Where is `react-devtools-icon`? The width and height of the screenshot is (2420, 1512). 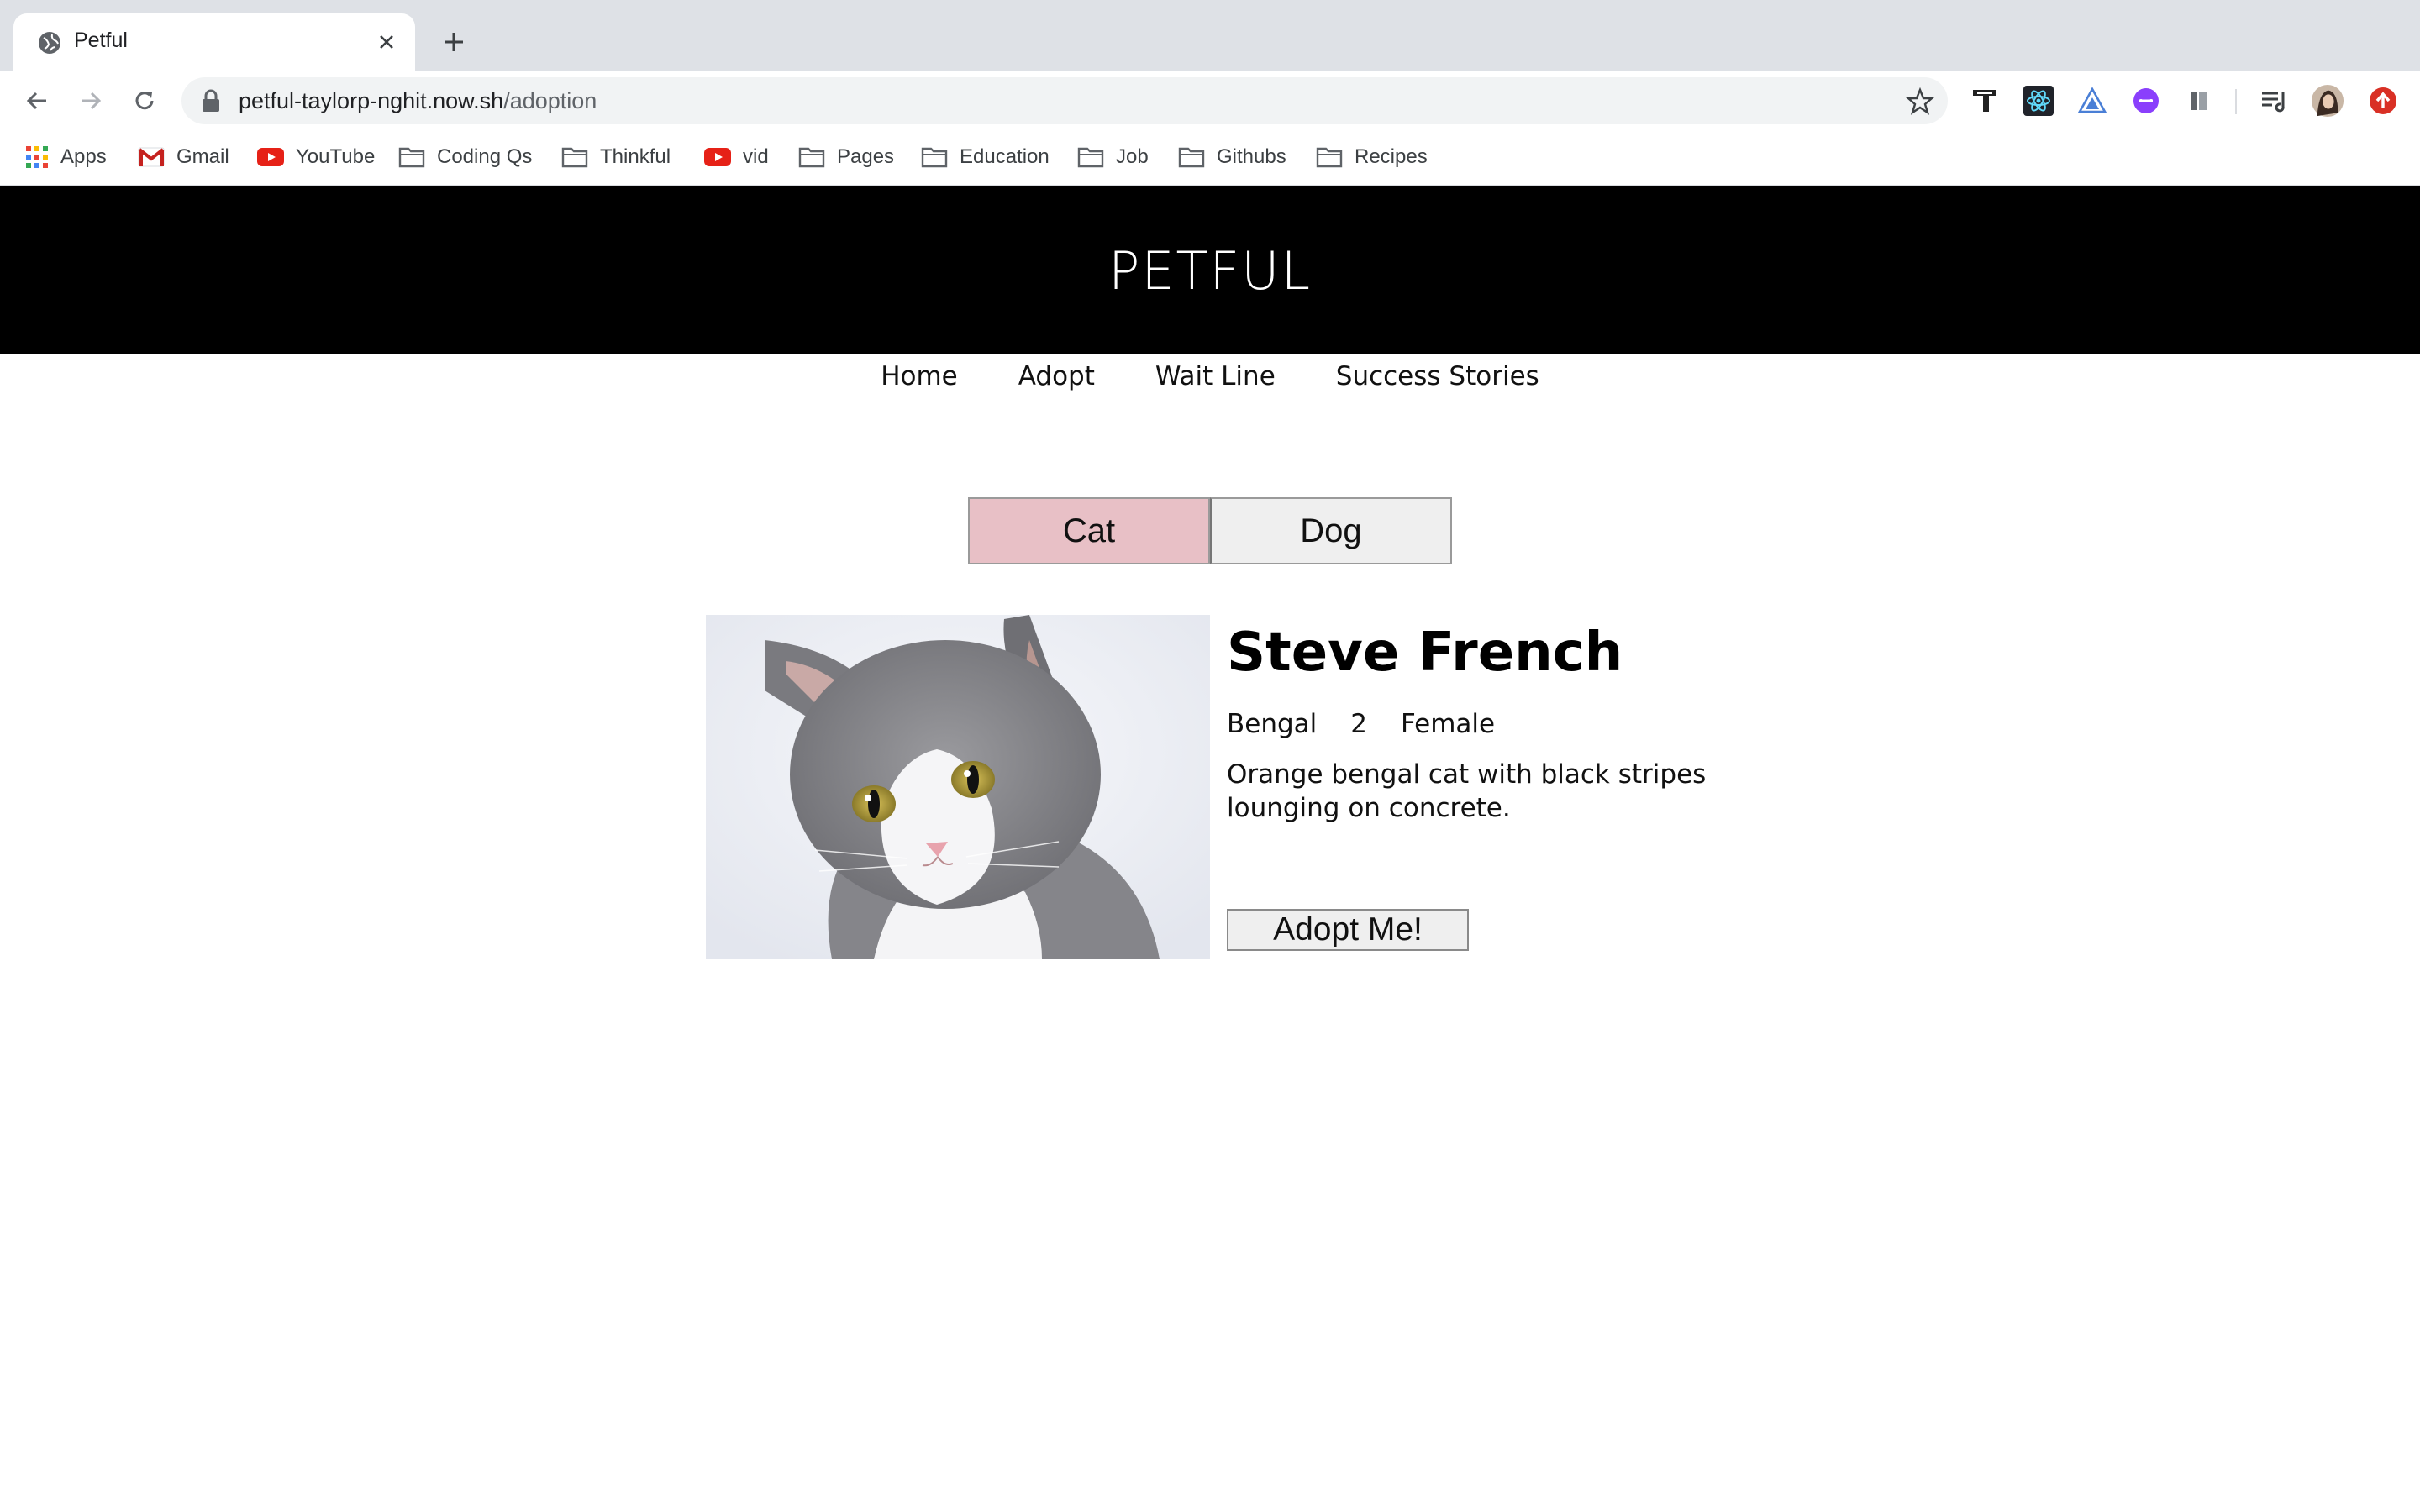
react-devtools-icon is located at coordinates (2039, 101).